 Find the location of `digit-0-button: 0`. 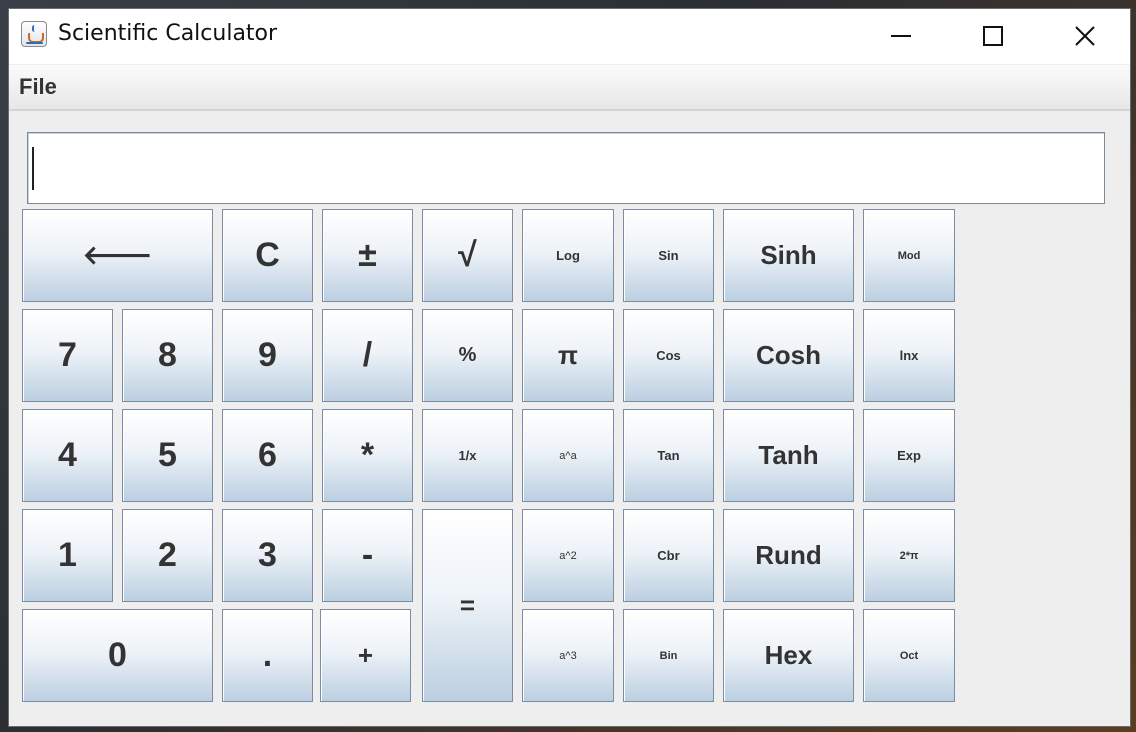

digit-0-button: 0 is located at coordinates (117, 655).